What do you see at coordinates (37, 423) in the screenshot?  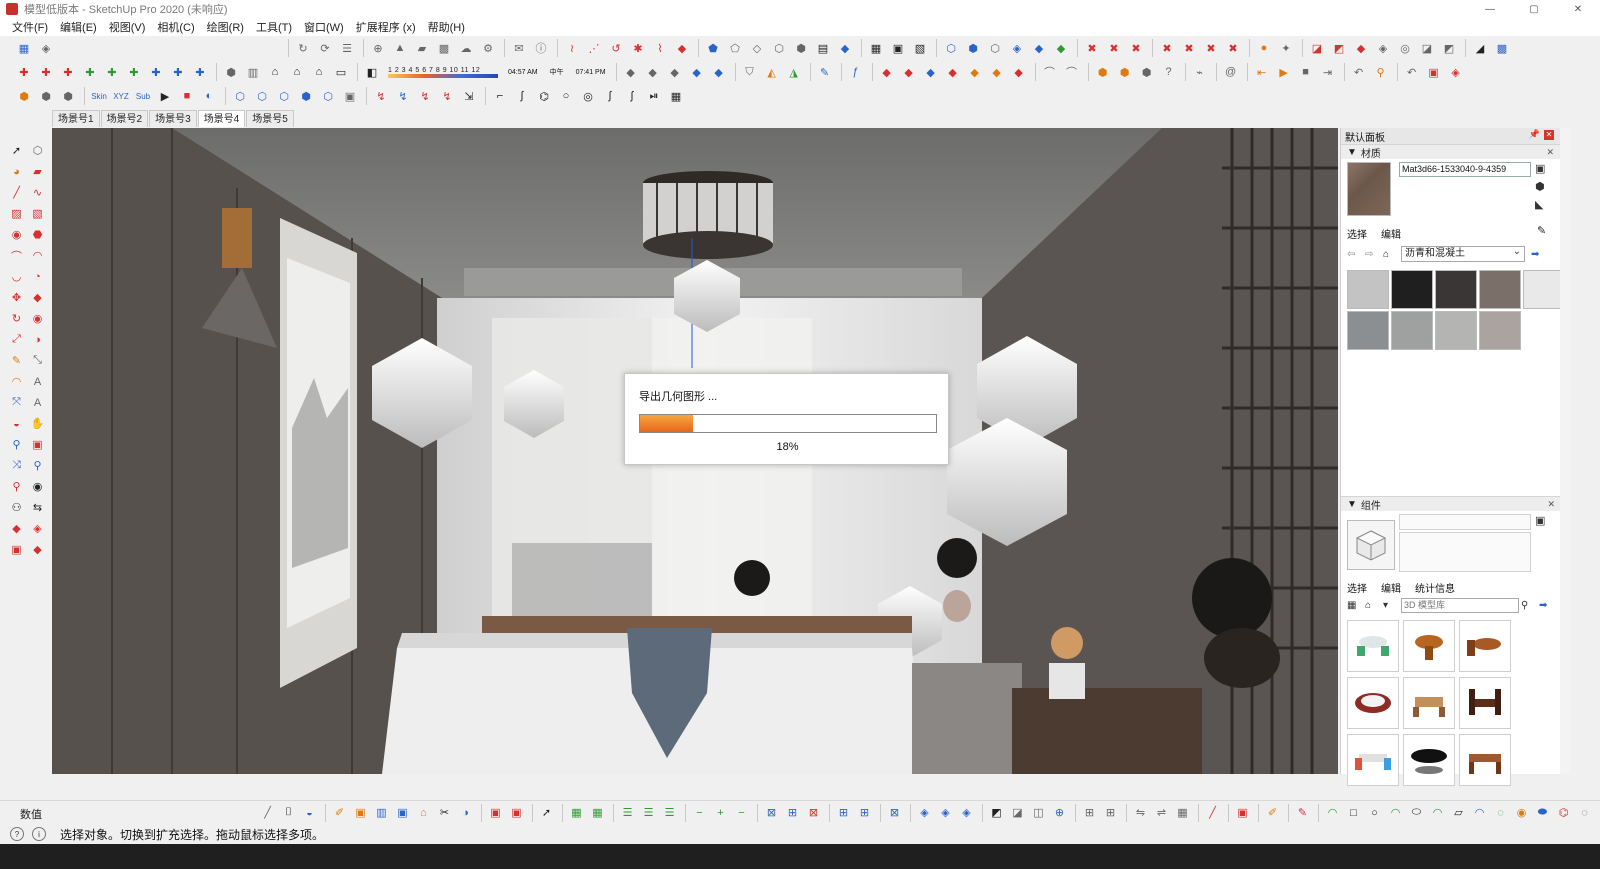 I see `pan-icon: ✋` at bounding box center [37, 423].